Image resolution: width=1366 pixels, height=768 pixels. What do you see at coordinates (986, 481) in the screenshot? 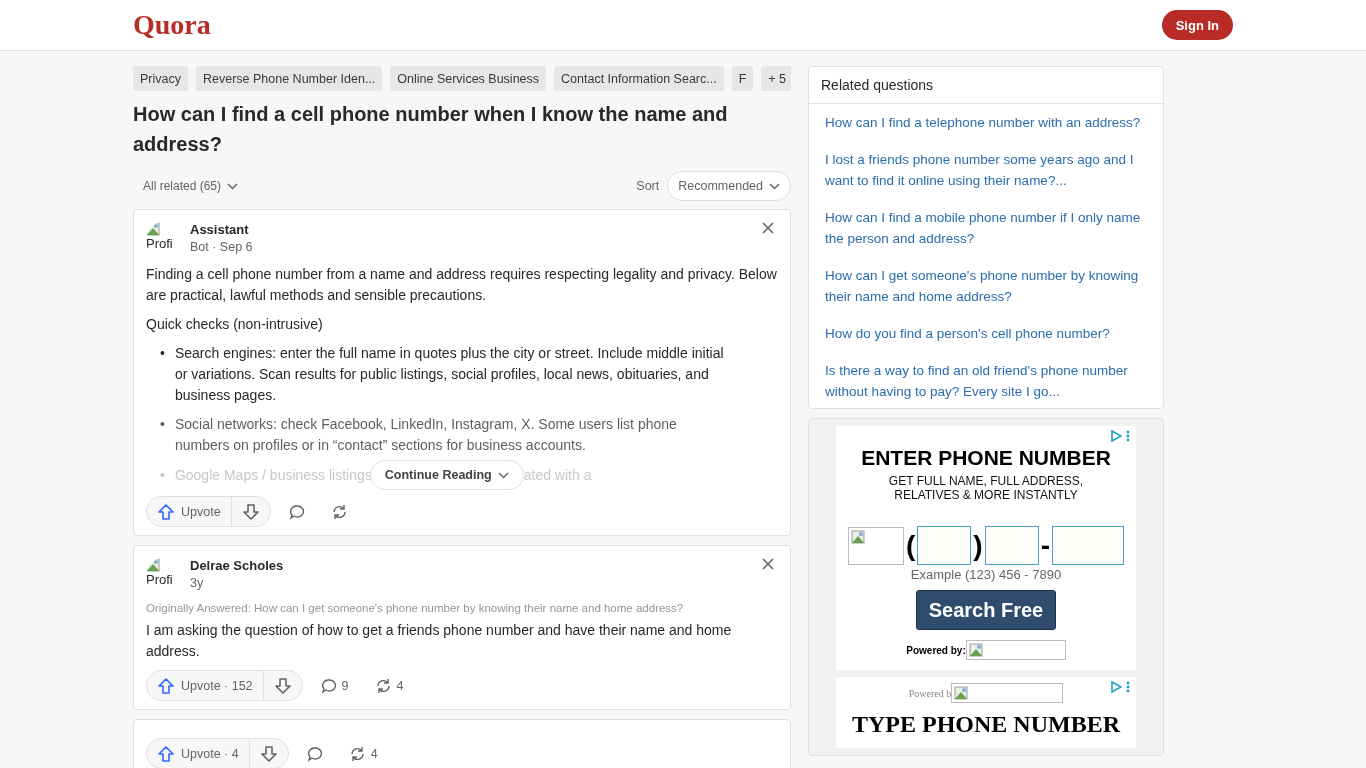
I see `ad-subtitle: GET FULL NAME, FULL ADDRESS,` at bounding box center [986, 481].